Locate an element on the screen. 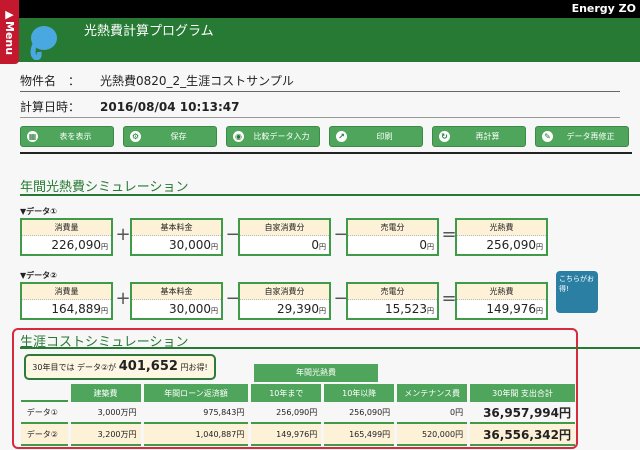 This screenshot has height=450, width=640. box-value: 29,390円 is located at coordinates (301, 309).